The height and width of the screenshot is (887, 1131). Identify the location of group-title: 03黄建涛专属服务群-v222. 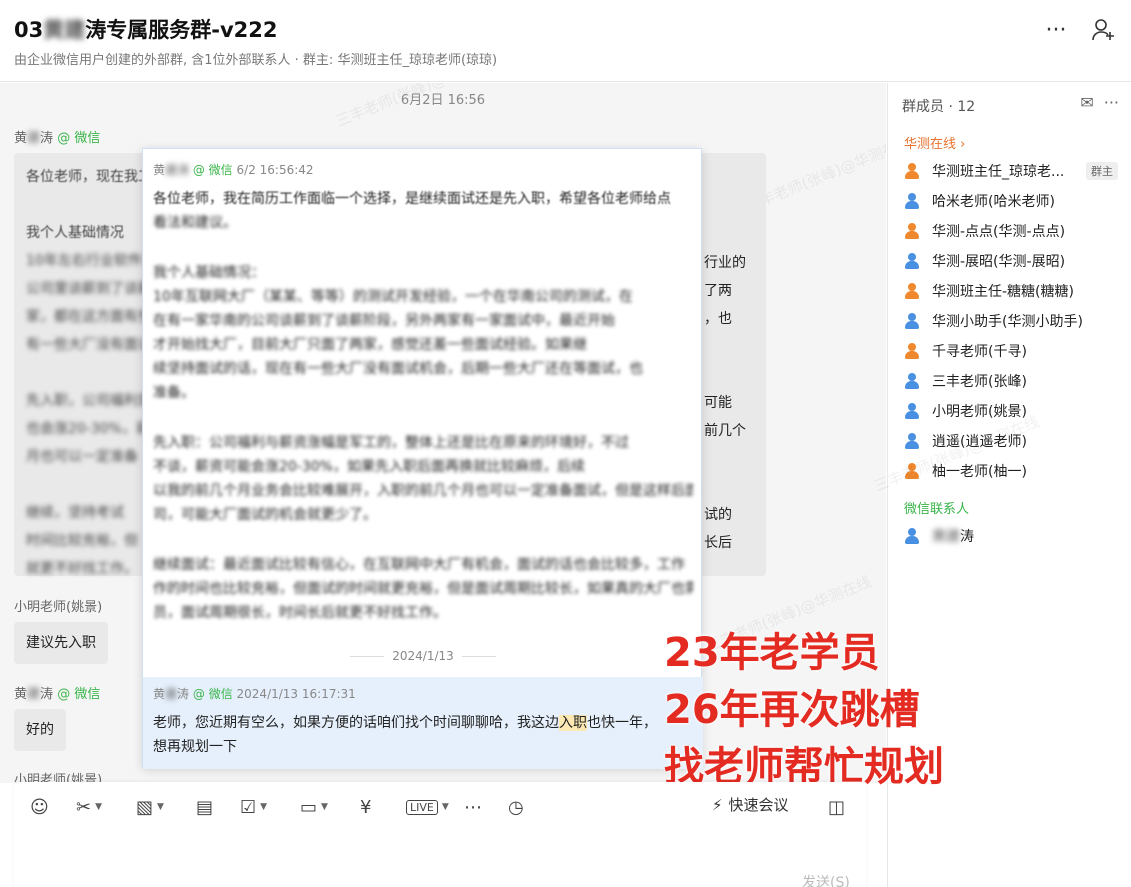
(145, 29).